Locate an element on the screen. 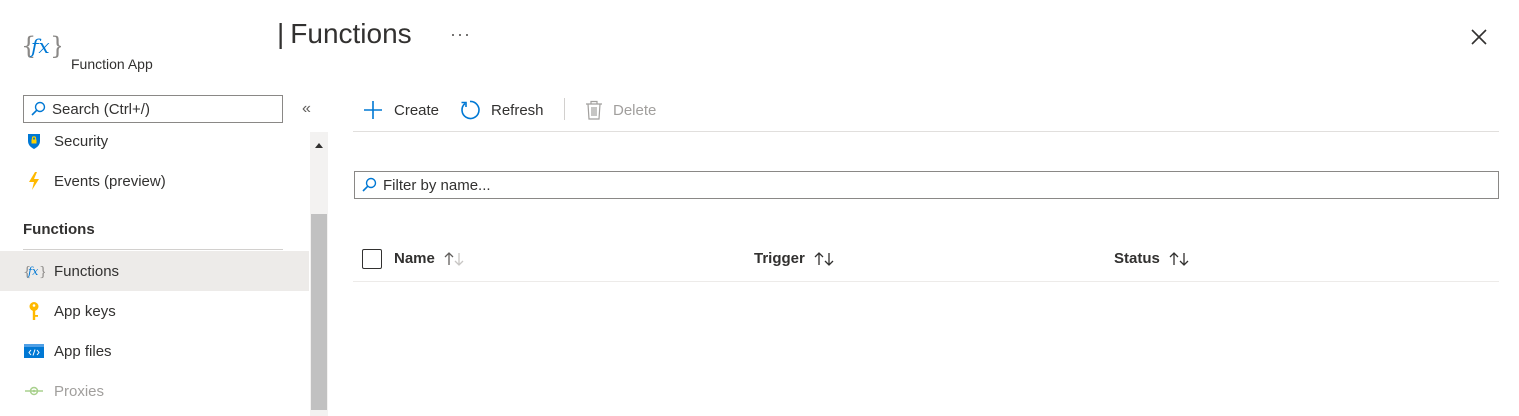 Image resolution: width=1519 pixels, height=416 pixels. refresh-icon is located at coordinates (470, 110).